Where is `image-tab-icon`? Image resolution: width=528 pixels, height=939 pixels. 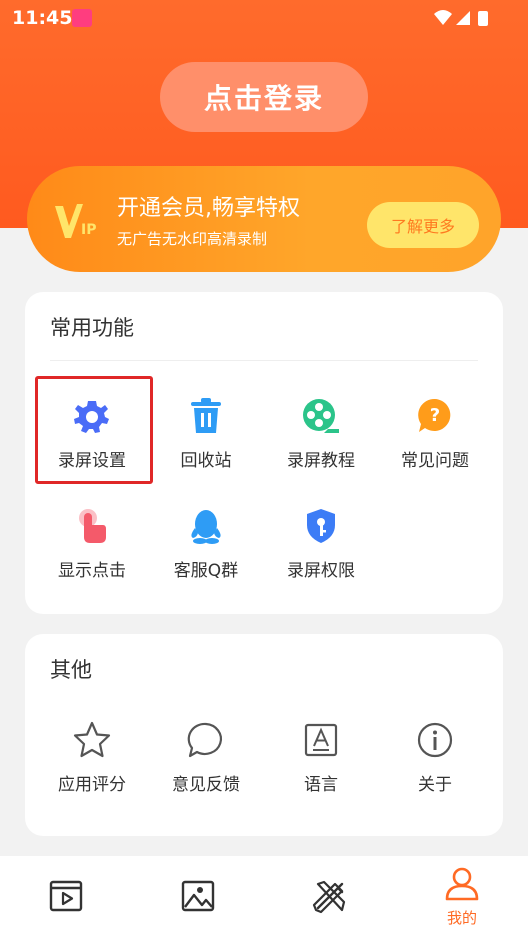
image-tab-icon is located at coordinates (198, 898).